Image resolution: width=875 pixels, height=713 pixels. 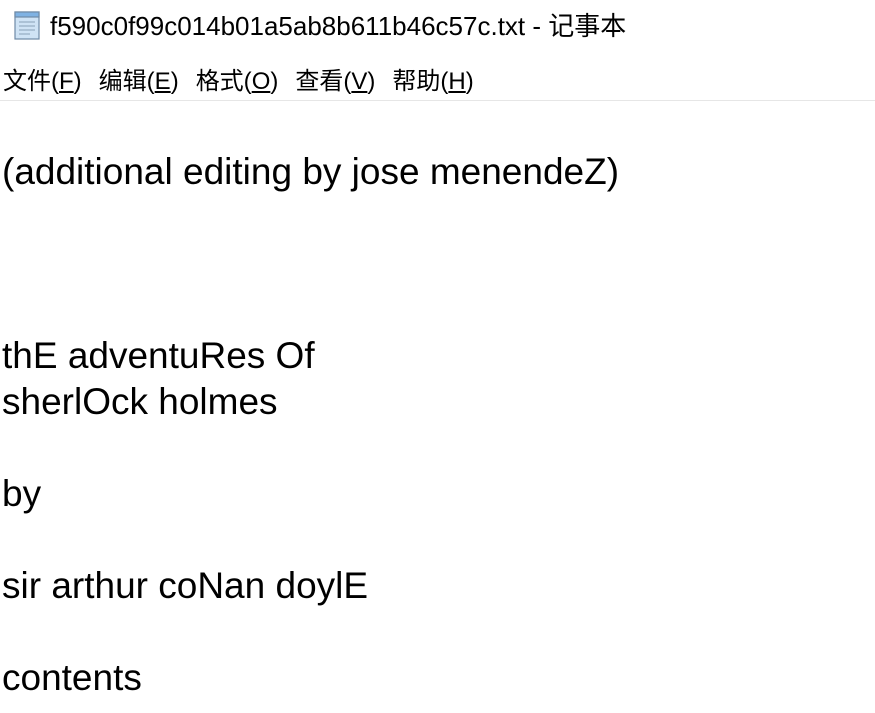 I want to click on notepad-icon, so click(x=27, y=25).